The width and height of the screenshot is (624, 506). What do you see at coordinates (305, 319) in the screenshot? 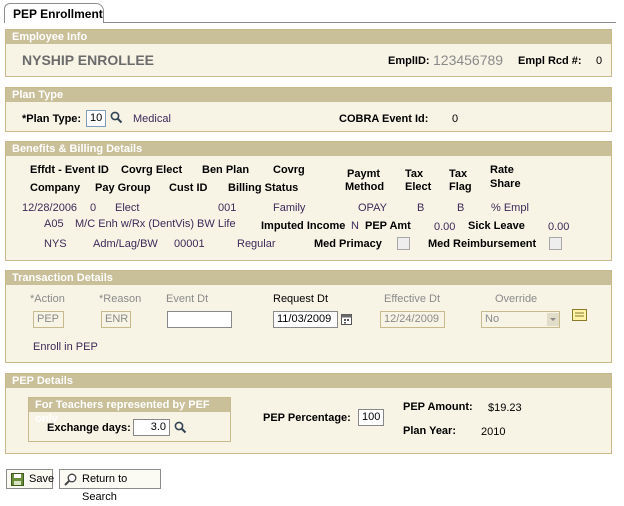
I see `request-dt-input: 11/03/2009` at bounding box center [305, 319].